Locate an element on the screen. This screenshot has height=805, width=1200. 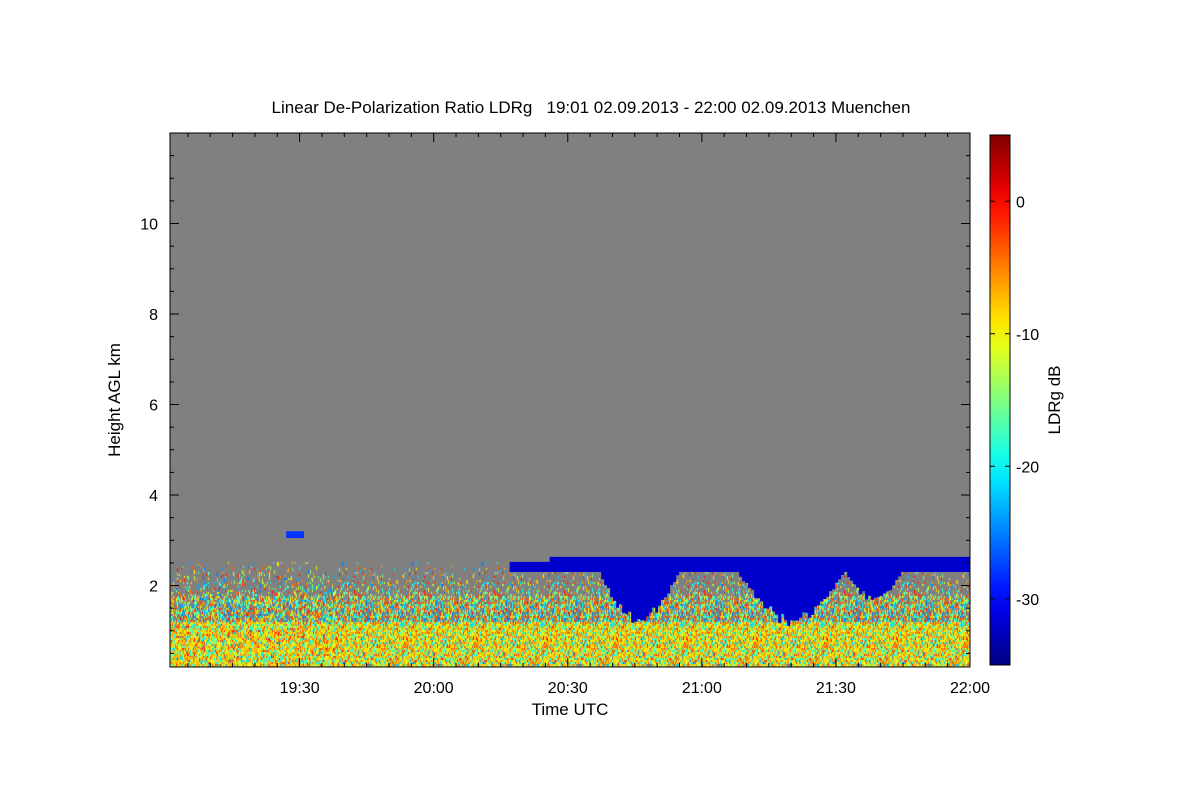
y-axis-label: Height AGL km is located at coordinates (114, 400).